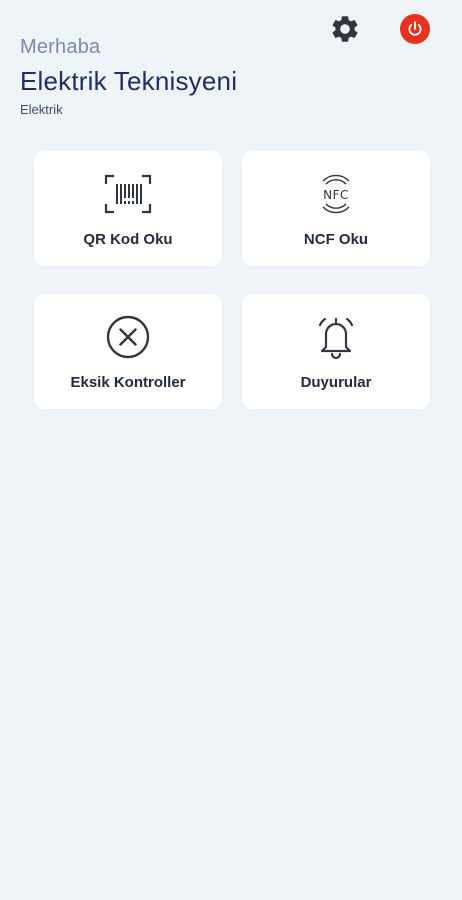  Describe the element at coordinates (336, 337) in the screenshot. I see `bell-icon` at that location.